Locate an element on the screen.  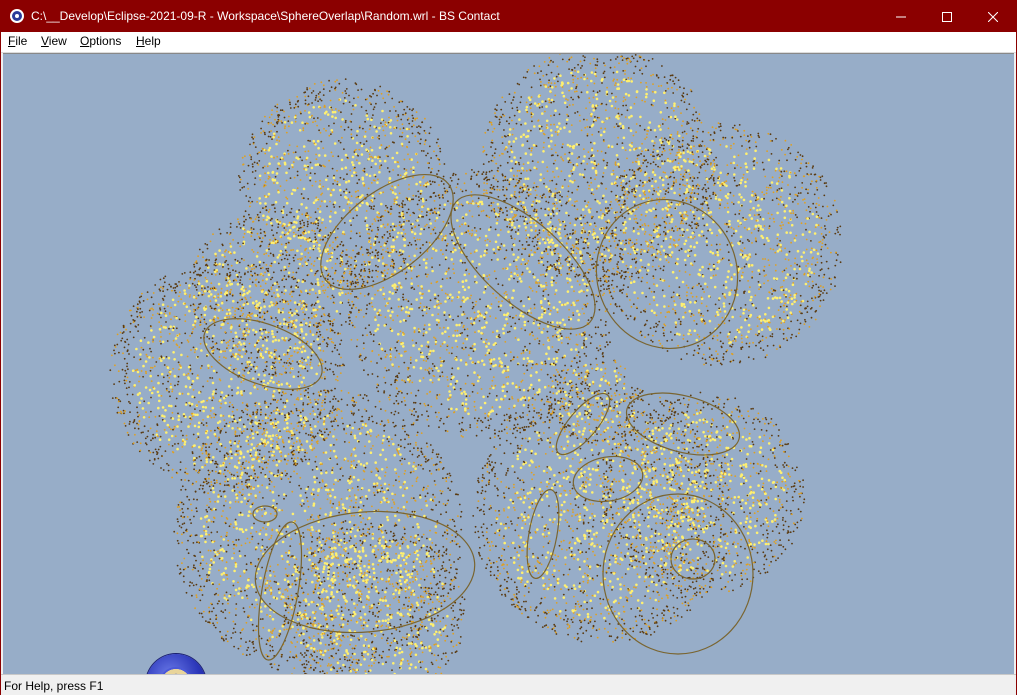
menu-file: File is located at coordinates (17, 41).